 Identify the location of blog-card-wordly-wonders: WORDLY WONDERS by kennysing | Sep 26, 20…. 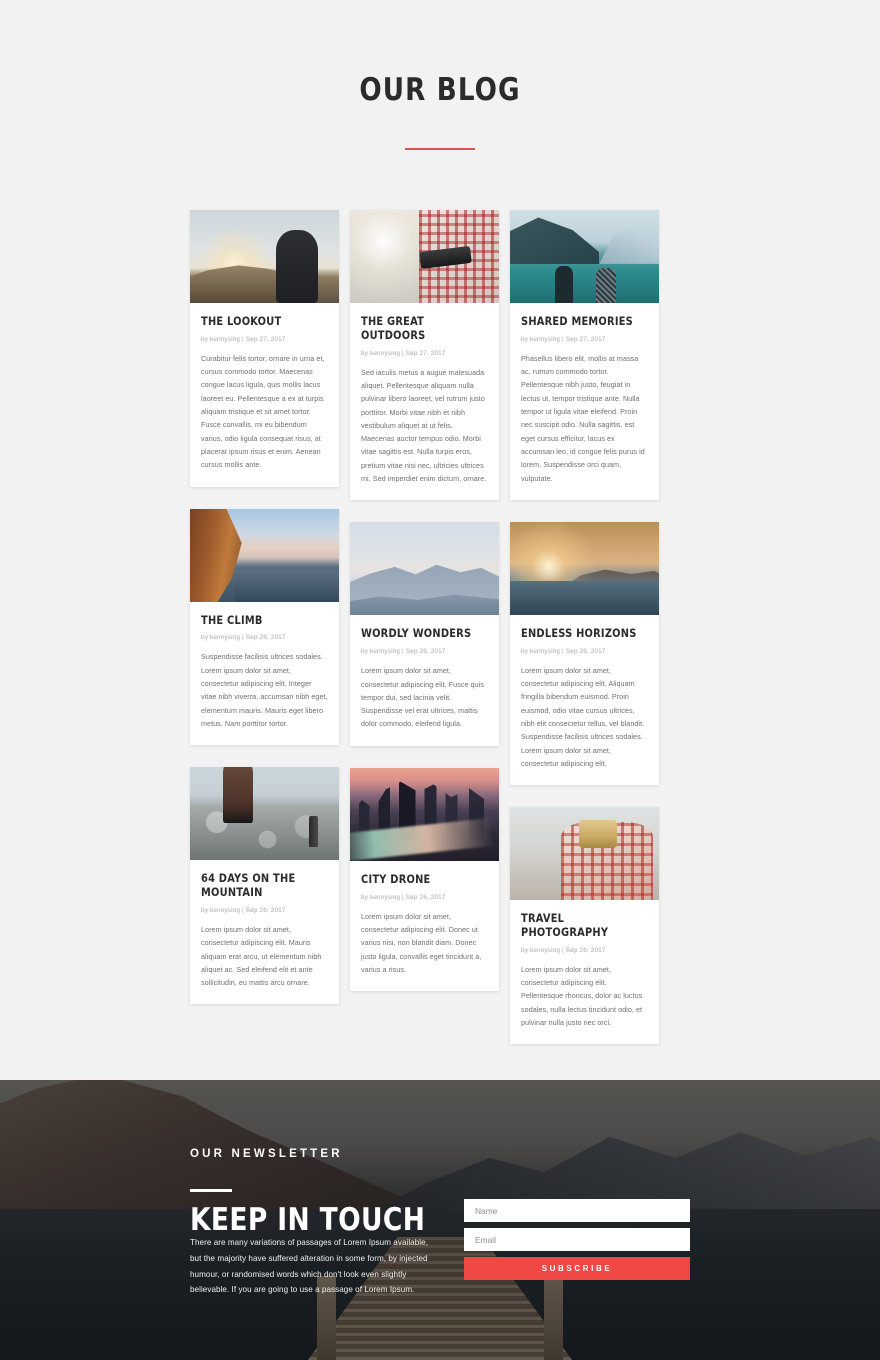
(424, 634).